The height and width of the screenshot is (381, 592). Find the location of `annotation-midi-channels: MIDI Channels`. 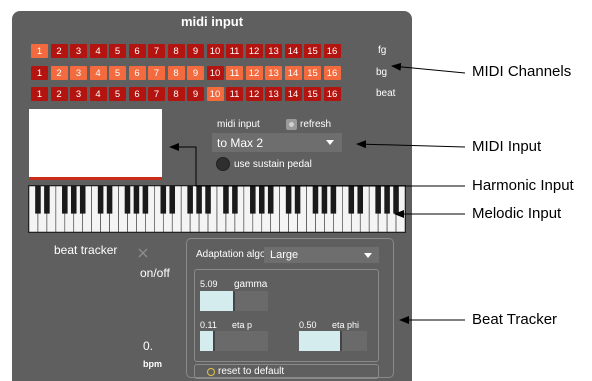

annotation-midi-channels: MIDI Channels is located at coordinates (522, 71).